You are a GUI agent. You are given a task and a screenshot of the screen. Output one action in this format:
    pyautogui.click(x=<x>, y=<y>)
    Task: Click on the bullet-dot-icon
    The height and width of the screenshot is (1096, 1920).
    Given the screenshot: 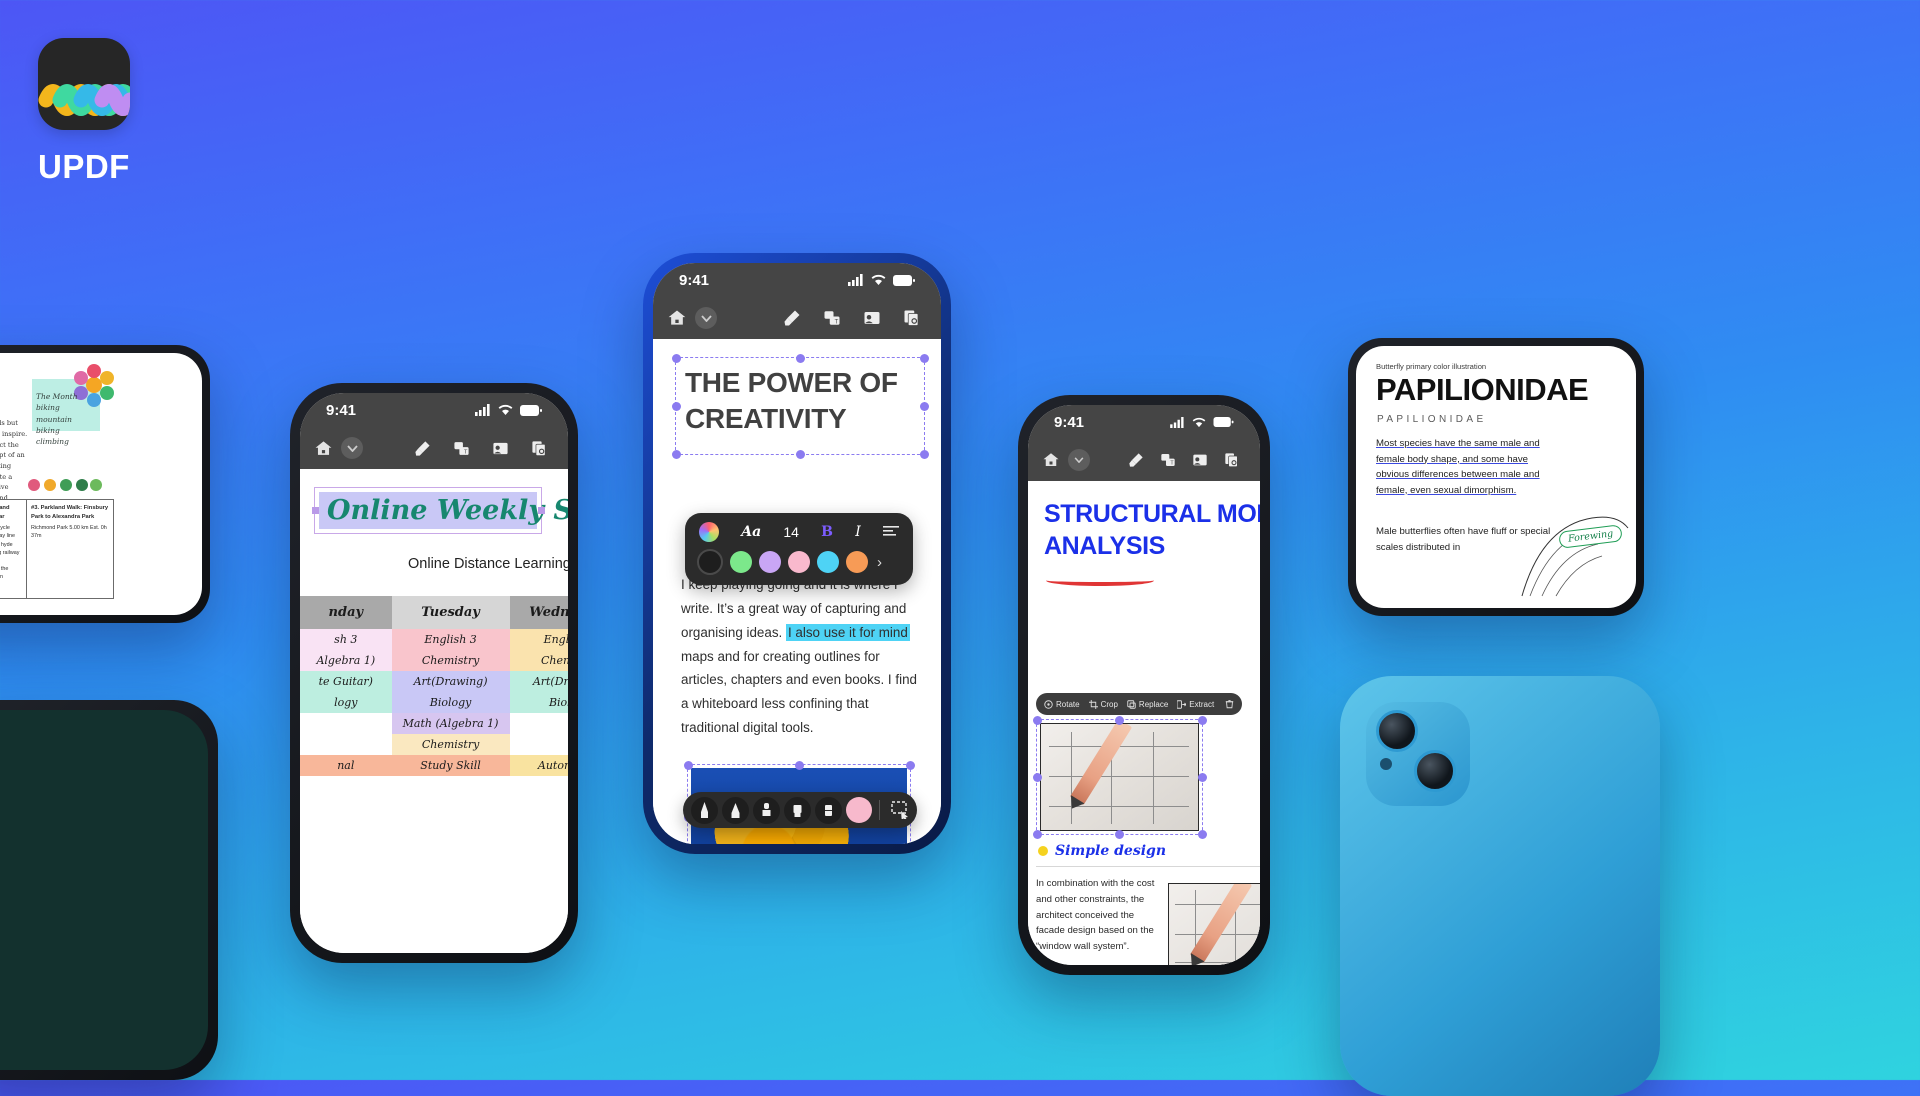 What is the action you would take?
    pyautogui.click(x=1043, y=851)
    